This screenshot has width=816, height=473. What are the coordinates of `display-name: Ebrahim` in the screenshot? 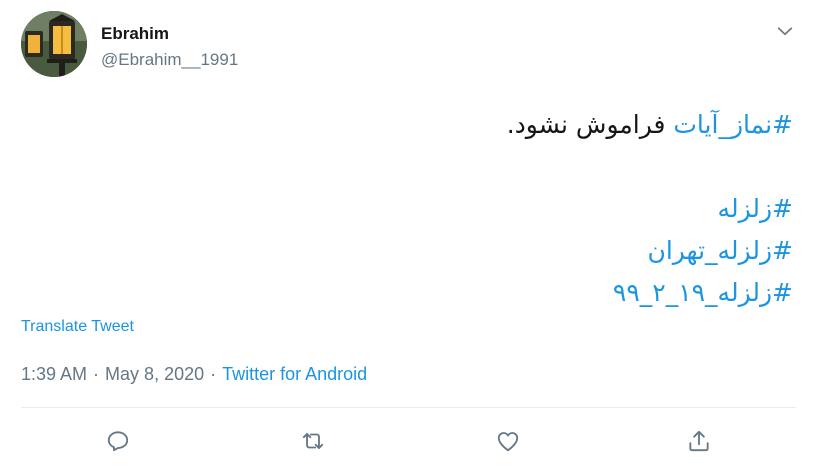 It's located at (135, 34).